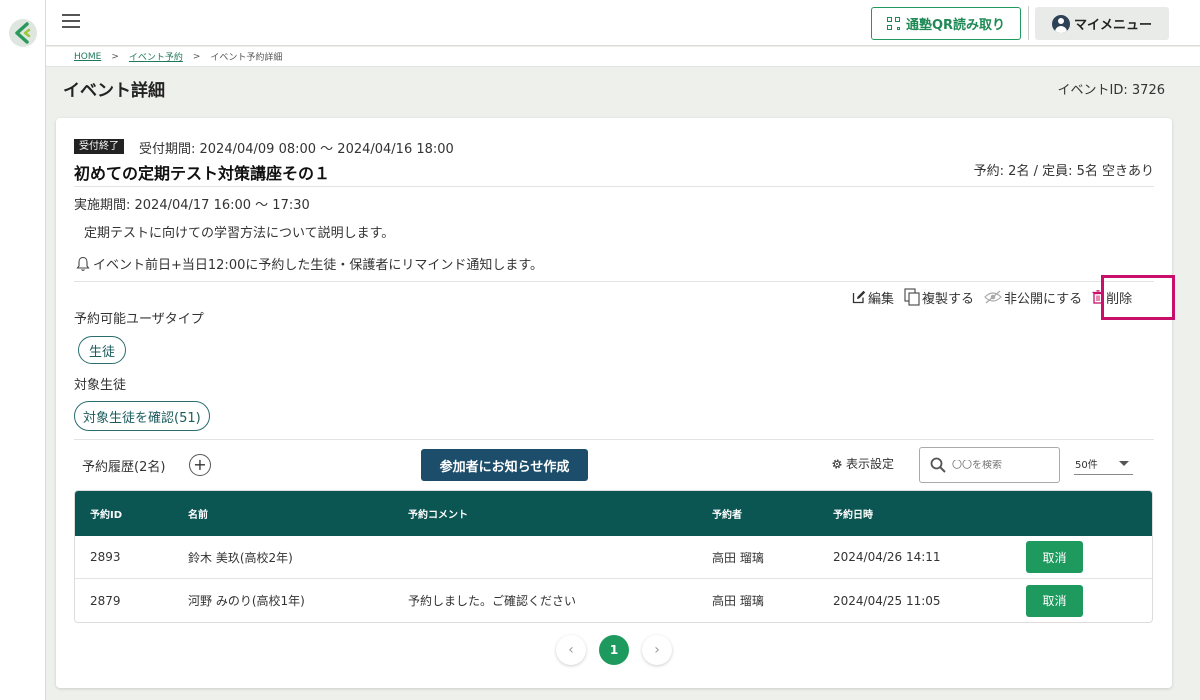  I want to click on chevron-left-icon: ‹, so click(571, 650).